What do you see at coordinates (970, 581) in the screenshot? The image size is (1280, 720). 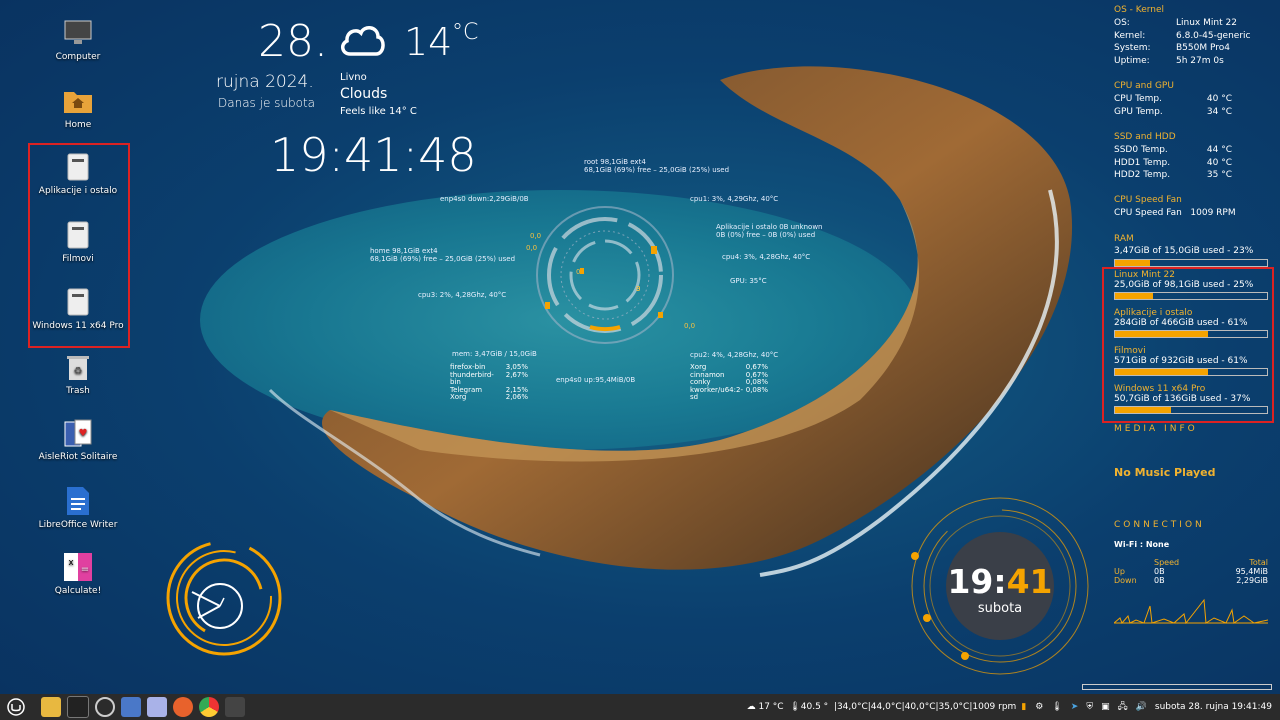 I see `big-clock-hours: 19` at bounding box center [970, 581].